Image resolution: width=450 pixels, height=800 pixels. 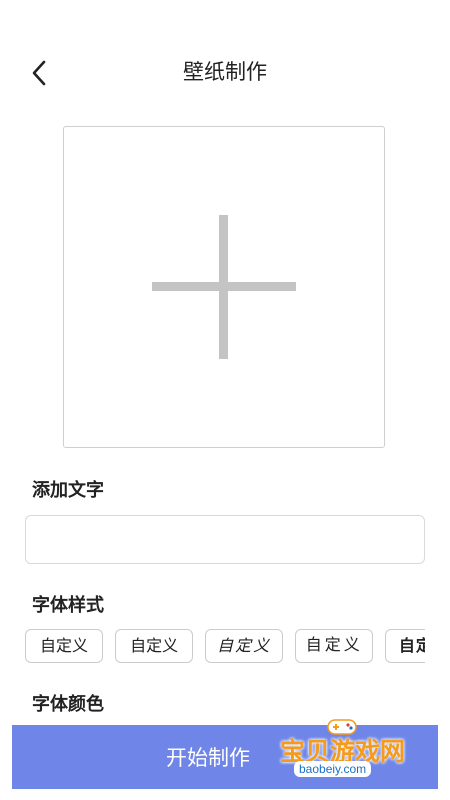 I want to click on header: 壁纸制作, so click(x=225, y=72).